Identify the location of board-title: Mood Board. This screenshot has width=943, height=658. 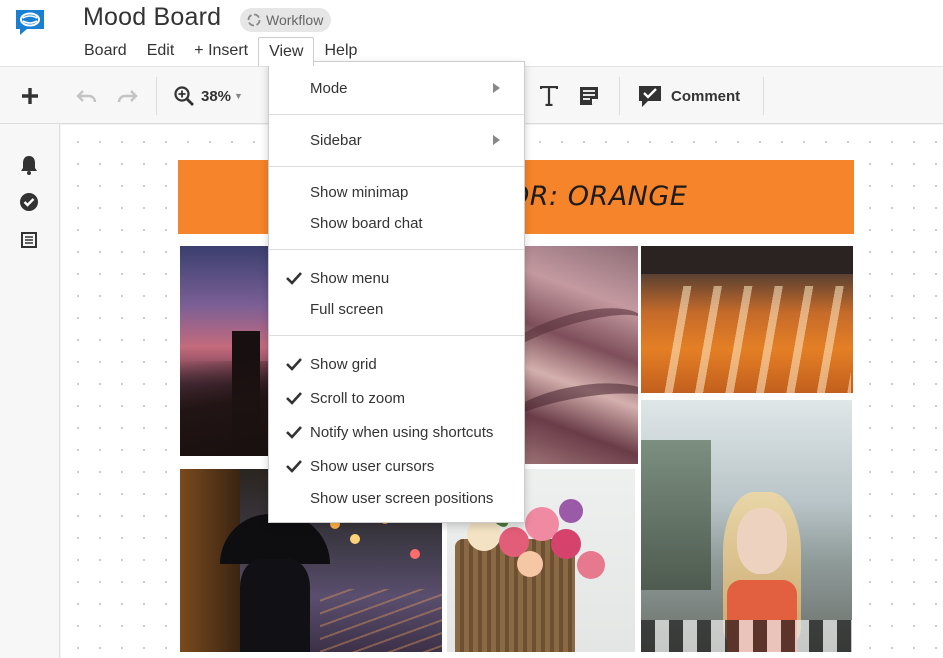
(152, 17).